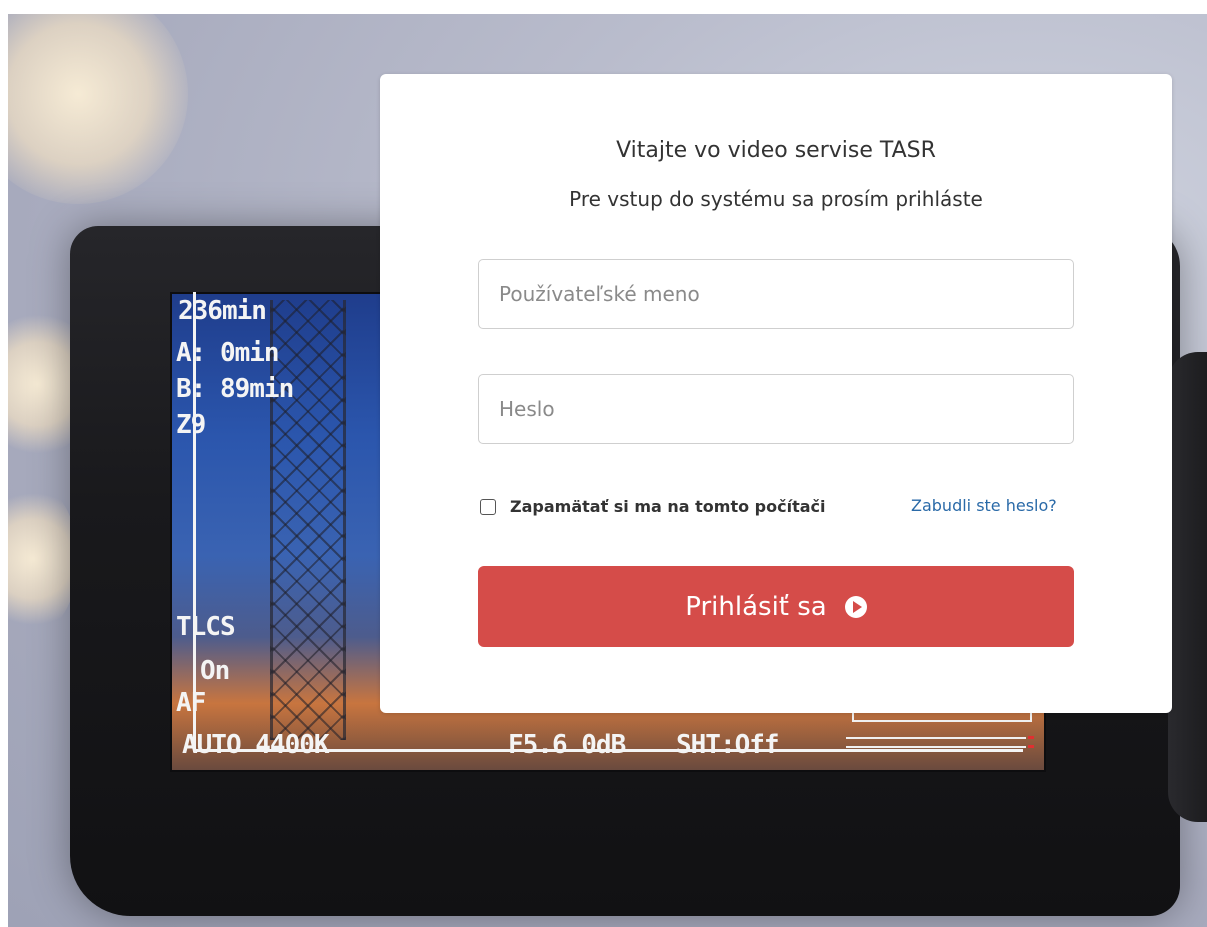 Image resolution: width=1207 pixels, height=927 pixels. I want to click on remember-me: Zapamätať si ma na tomto počítači, so click(653, 506).